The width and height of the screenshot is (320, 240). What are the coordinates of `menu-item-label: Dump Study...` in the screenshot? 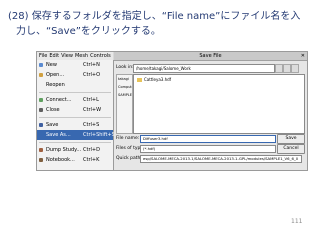 It's located at (64, 150).